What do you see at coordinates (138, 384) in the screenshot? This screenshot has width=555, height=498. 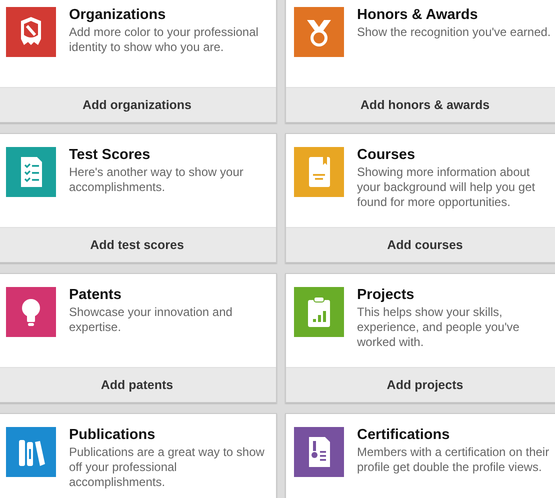 I see `add-button: Add patents` at bounding box center [138, 384].